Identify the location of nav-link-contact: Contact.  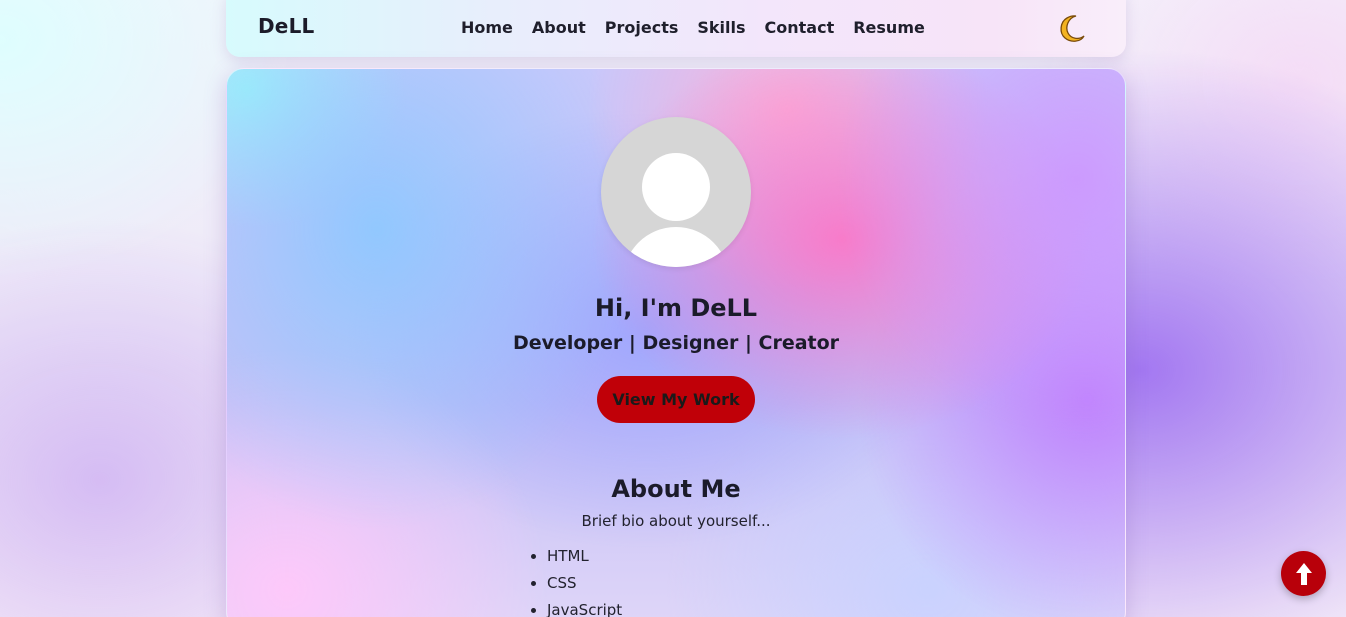
(800, 27).